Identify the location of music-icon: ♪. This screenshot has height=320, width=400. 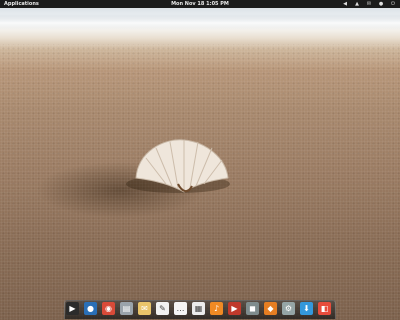
(216, 308).